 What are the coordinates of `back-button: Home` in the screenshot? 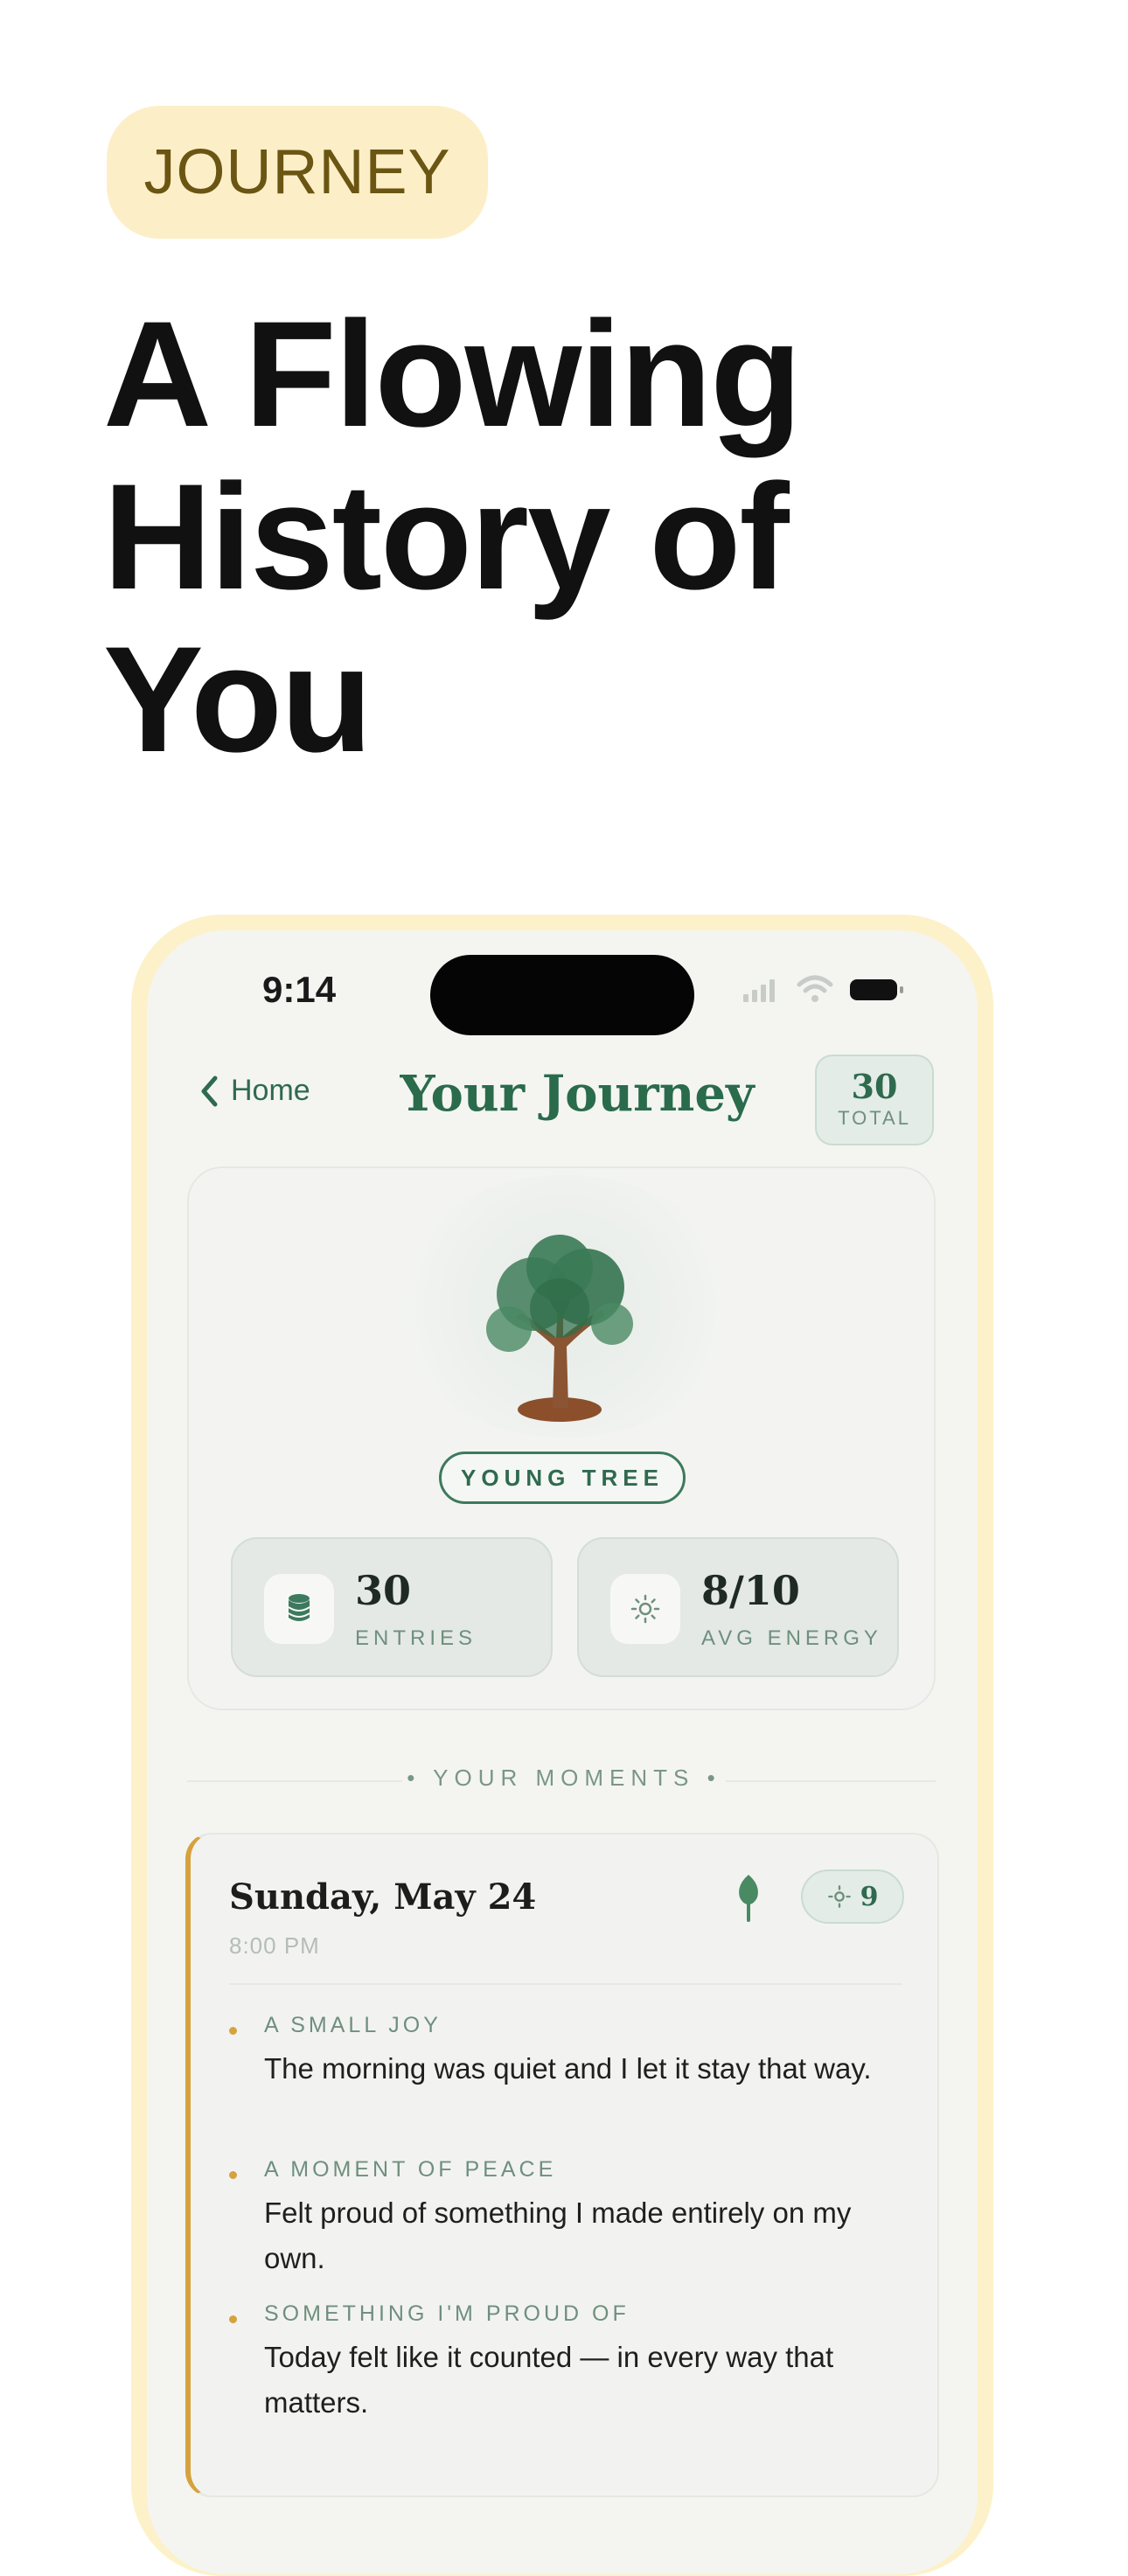 It's located at (254, 1091).